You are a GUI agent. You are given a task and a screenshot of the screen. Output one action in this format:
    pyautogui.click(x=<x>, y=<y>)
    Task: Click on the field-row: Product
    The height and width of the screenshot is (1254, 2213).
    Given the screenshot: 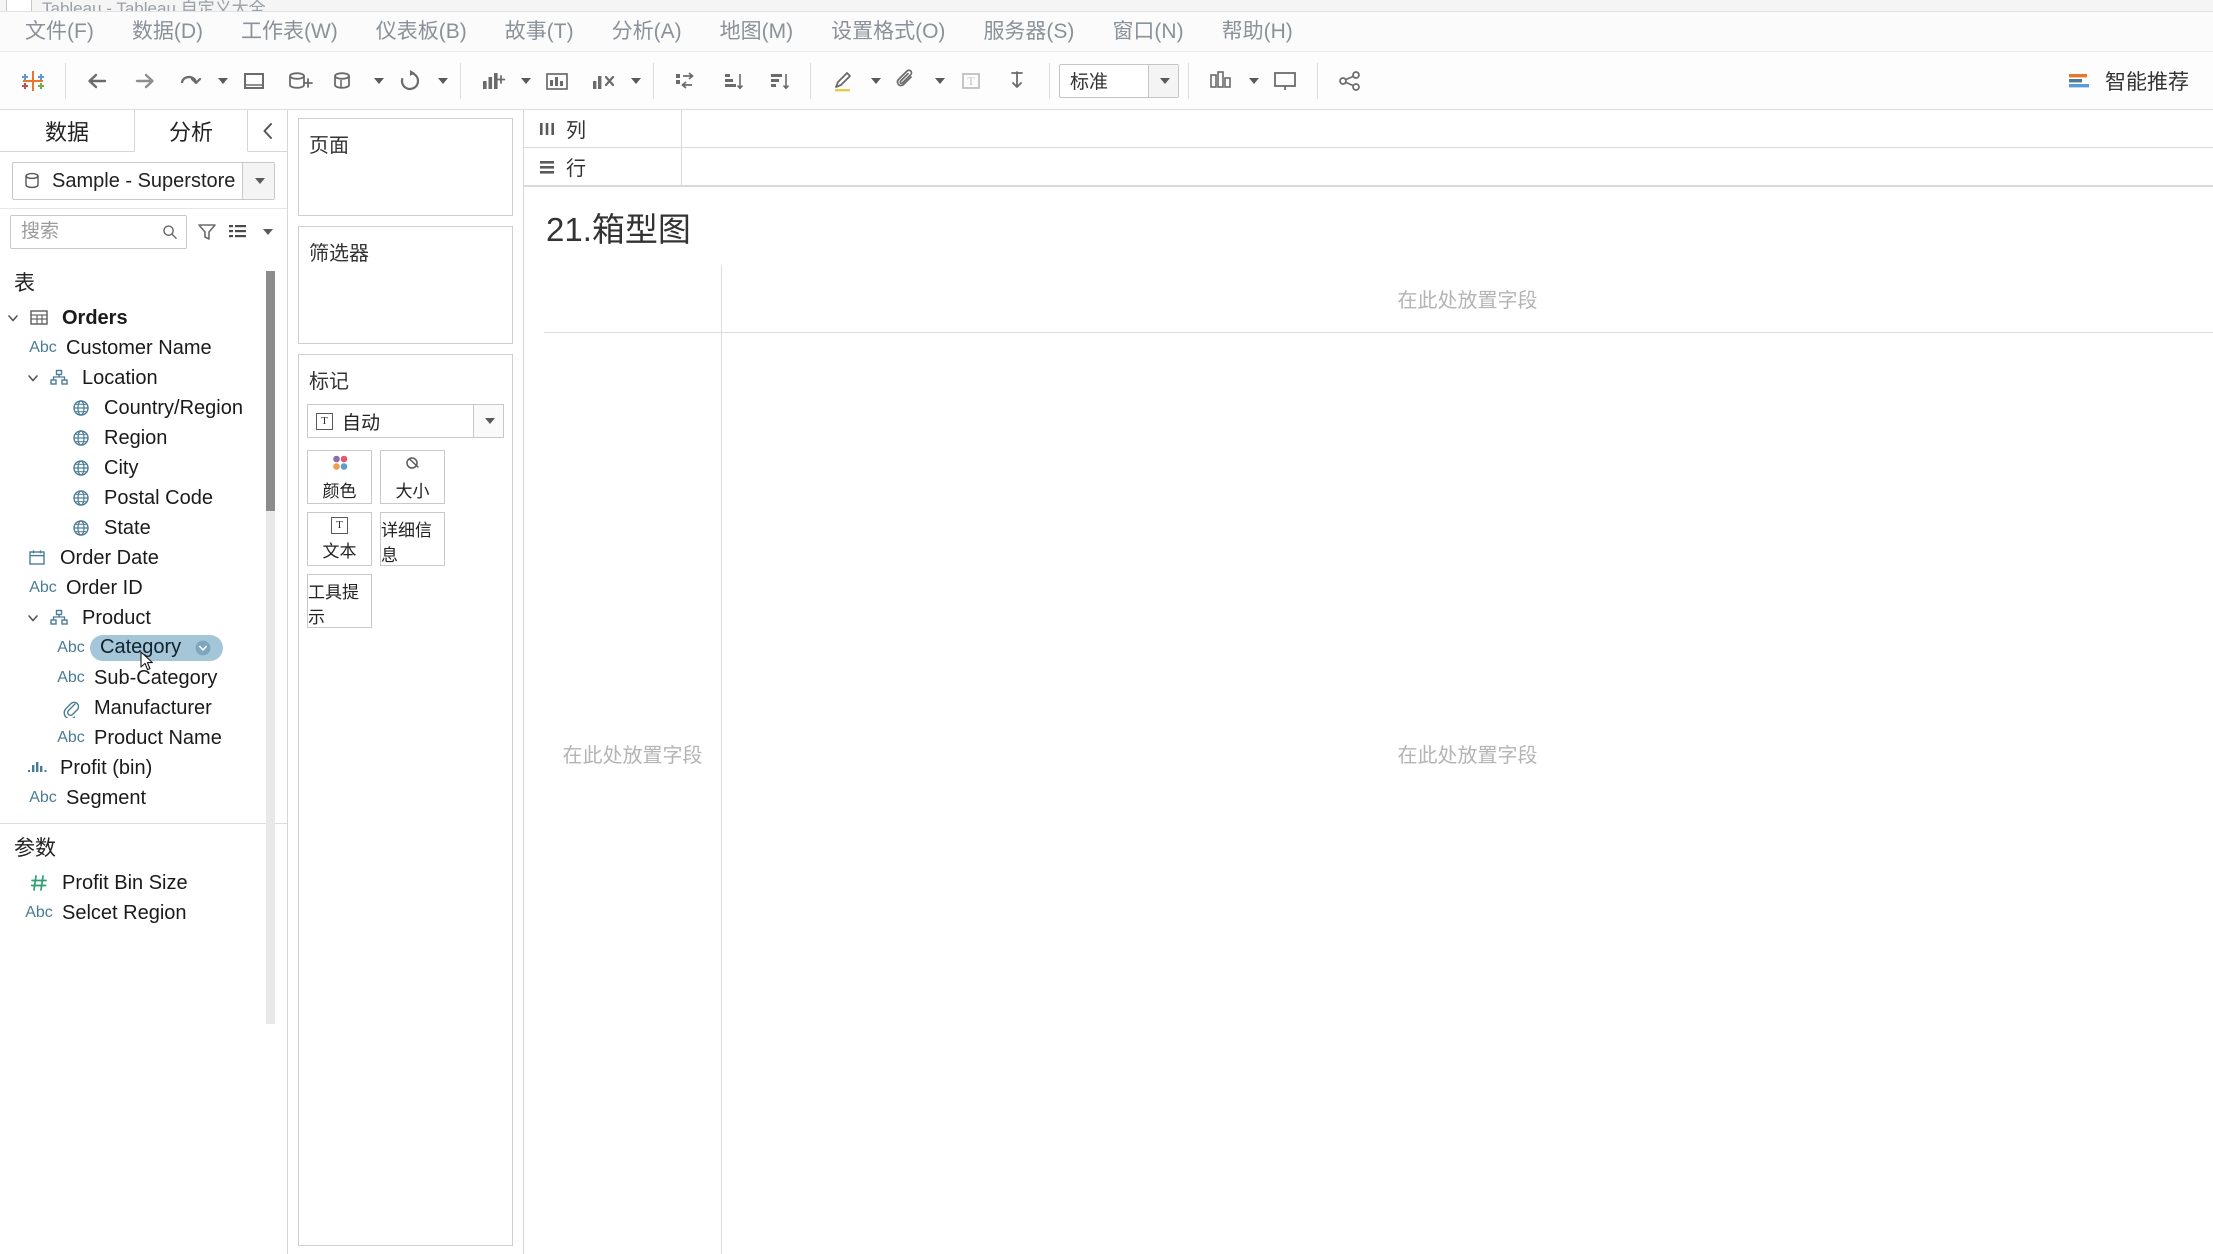 What is the action you would take?
    pyautogui.click(x=143, y=618)
    